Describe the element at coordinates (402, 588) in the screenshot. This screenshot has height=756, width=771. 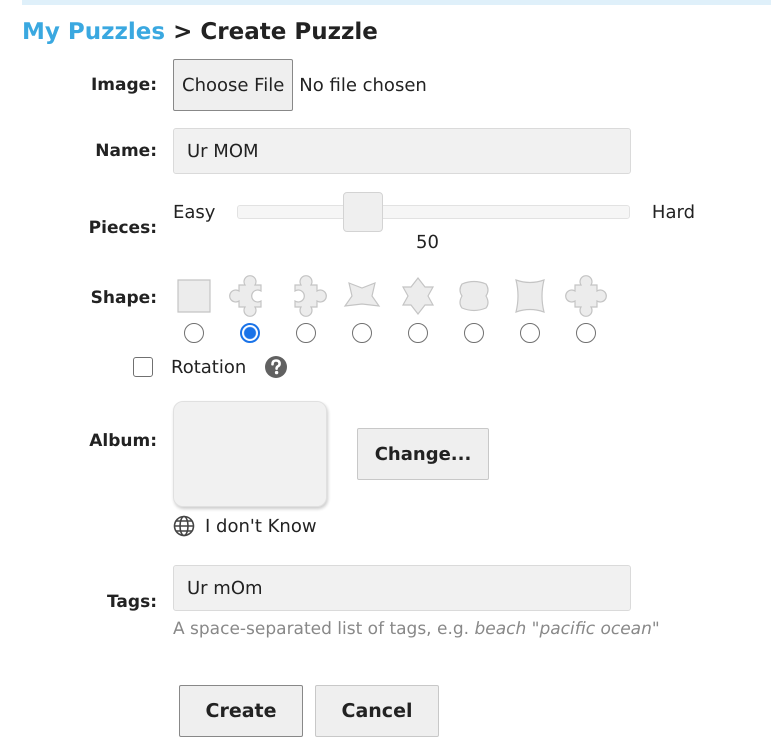
I see `tags-field: Ur mOm` at that location.